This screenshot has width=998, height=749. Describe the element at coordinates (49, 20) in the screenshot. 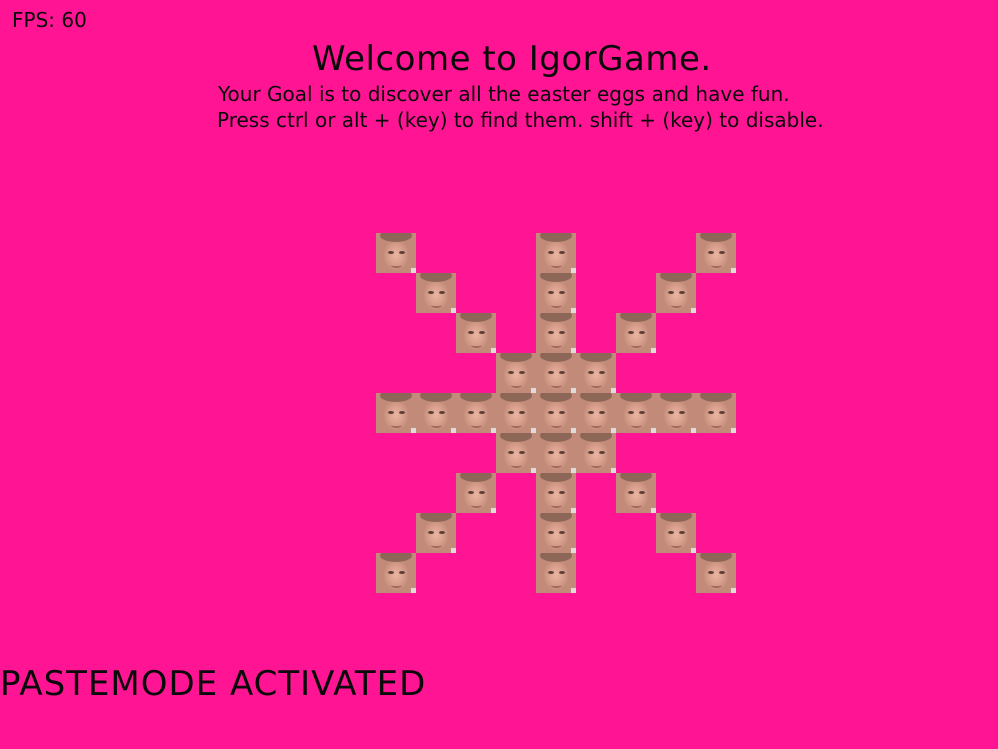

I see `fps-counter: FPS: 60` at that location.